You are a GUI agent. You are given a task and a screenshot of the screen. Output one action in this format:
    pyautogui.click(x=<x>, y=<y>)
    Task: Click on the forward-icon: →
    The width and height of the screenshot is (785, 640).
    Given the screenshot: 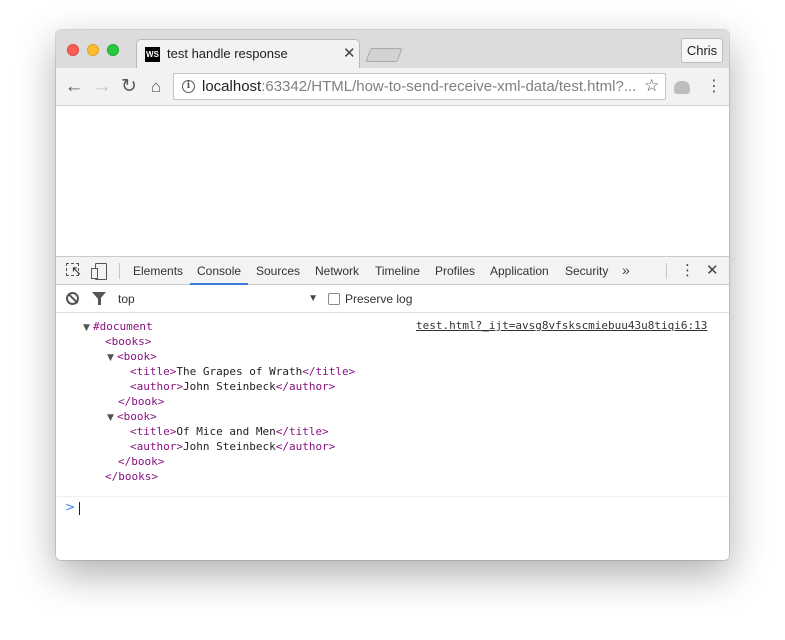 What is the action you would take?
    pyautogui.click(x=102, y=87)
    